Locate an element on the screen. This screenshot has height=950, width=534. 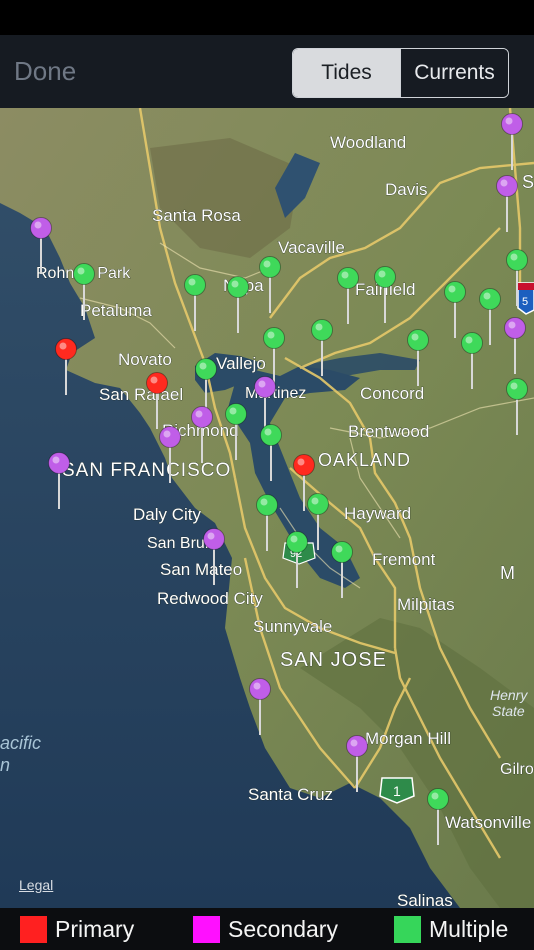
label-state: State is located at coordinates (508, 711).